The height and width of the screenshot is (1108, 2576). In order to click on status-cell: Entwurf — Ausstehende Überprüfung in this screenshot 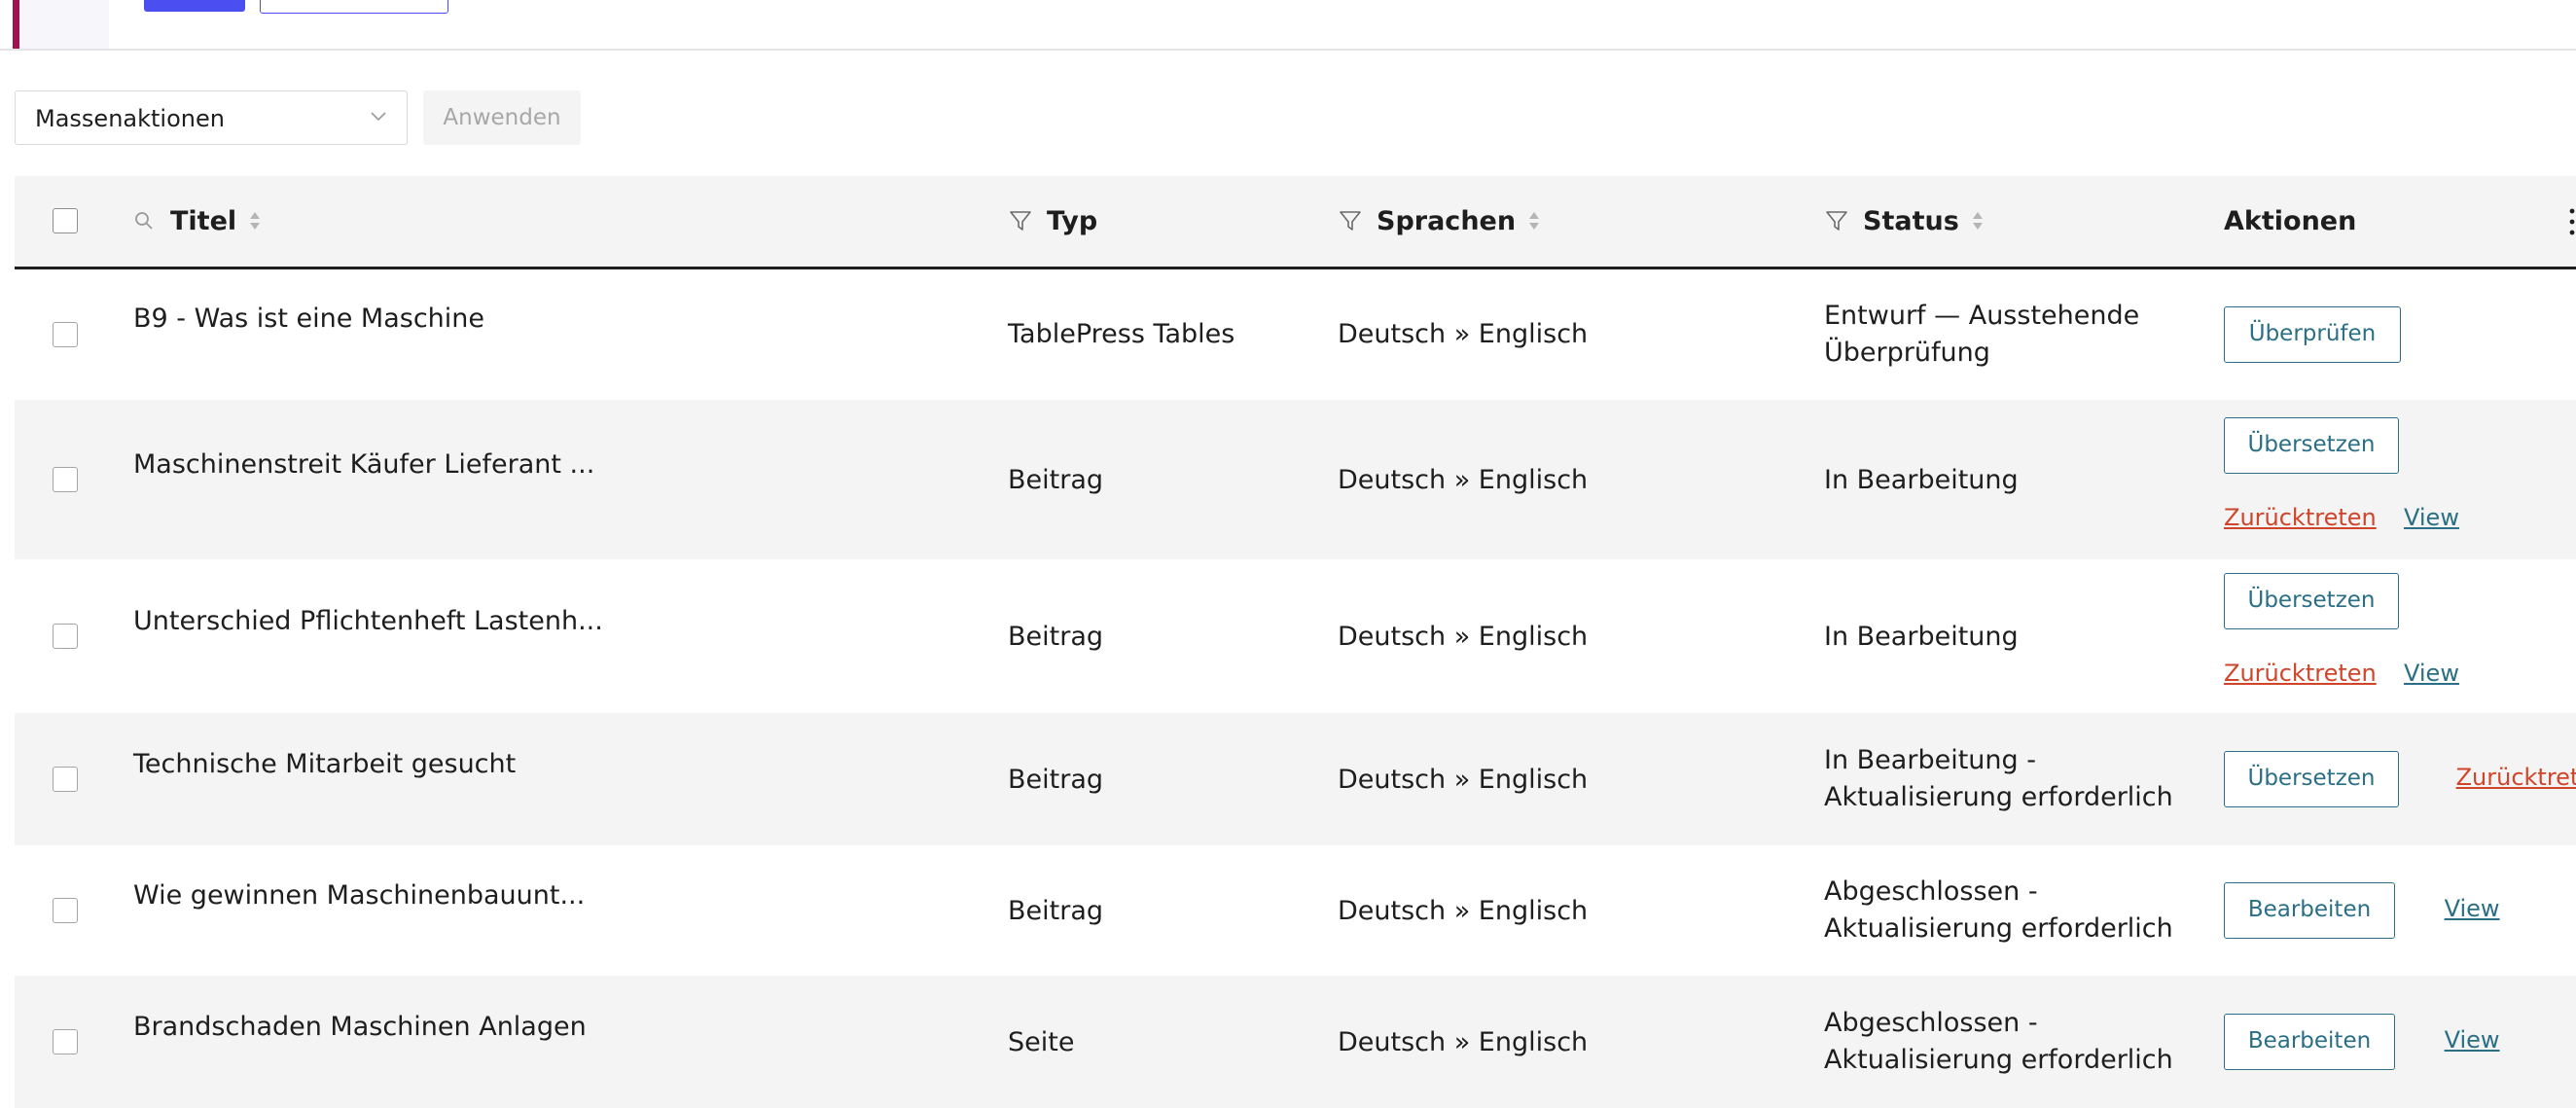, I will do `click(2024, 334)`.